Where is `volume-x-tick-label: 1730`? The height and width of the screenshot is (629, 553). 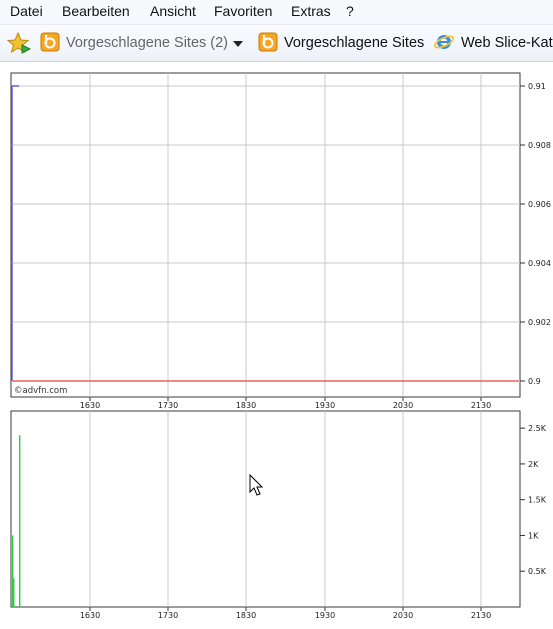 volume-x-tick-label: 1730 is located at coordinates (168, 615).